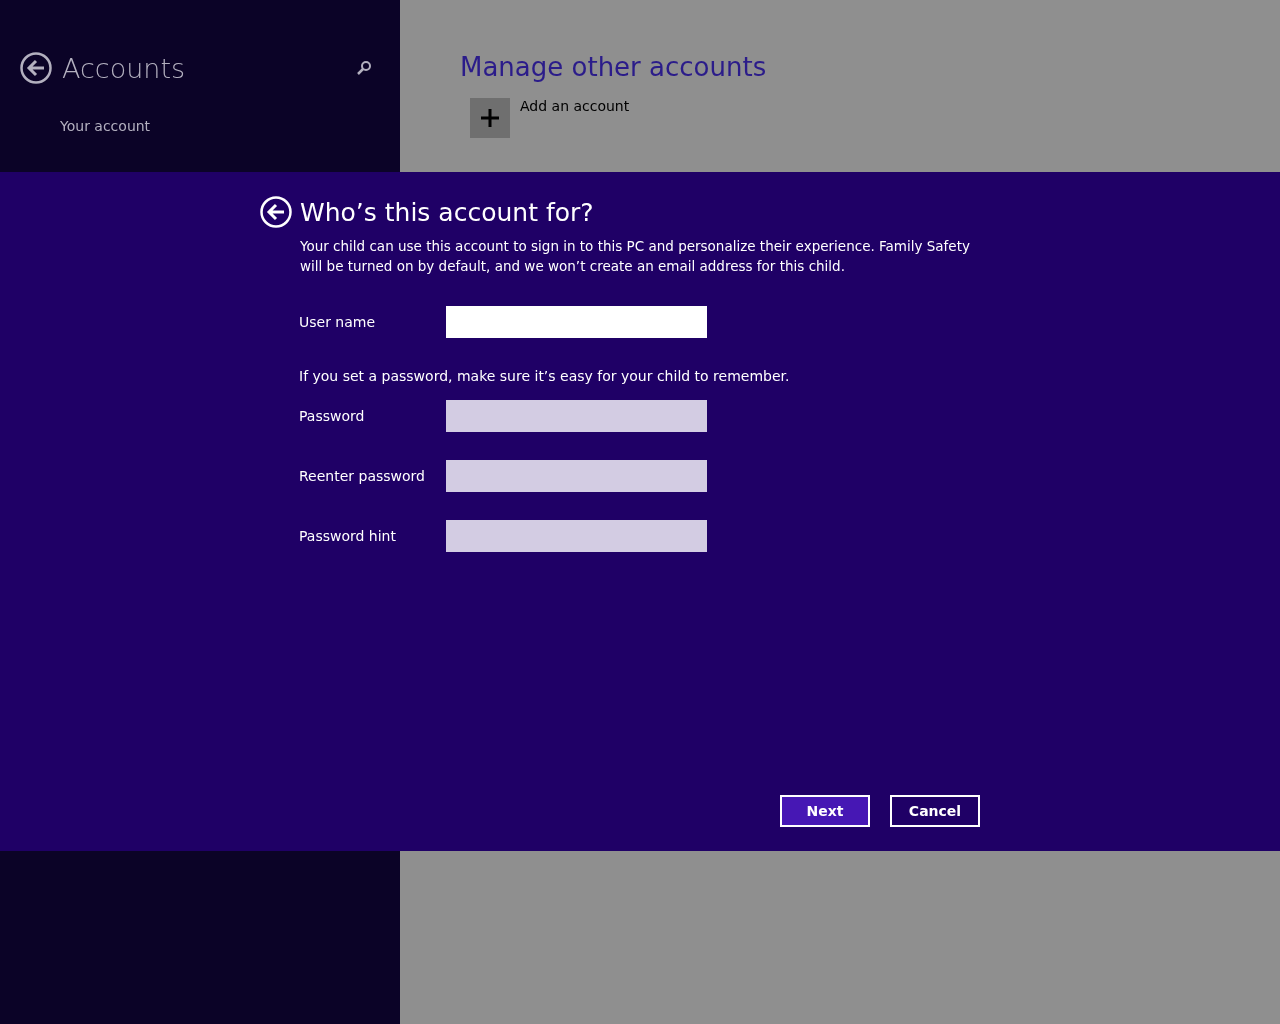 Image resolution: width=1280 pixels, height=1024 pixels. Describe the element at coordinates (545, 376) in the screenshot. I see `password-note: If you set a password, make sure it’s easy for your child to remember.` at that location.